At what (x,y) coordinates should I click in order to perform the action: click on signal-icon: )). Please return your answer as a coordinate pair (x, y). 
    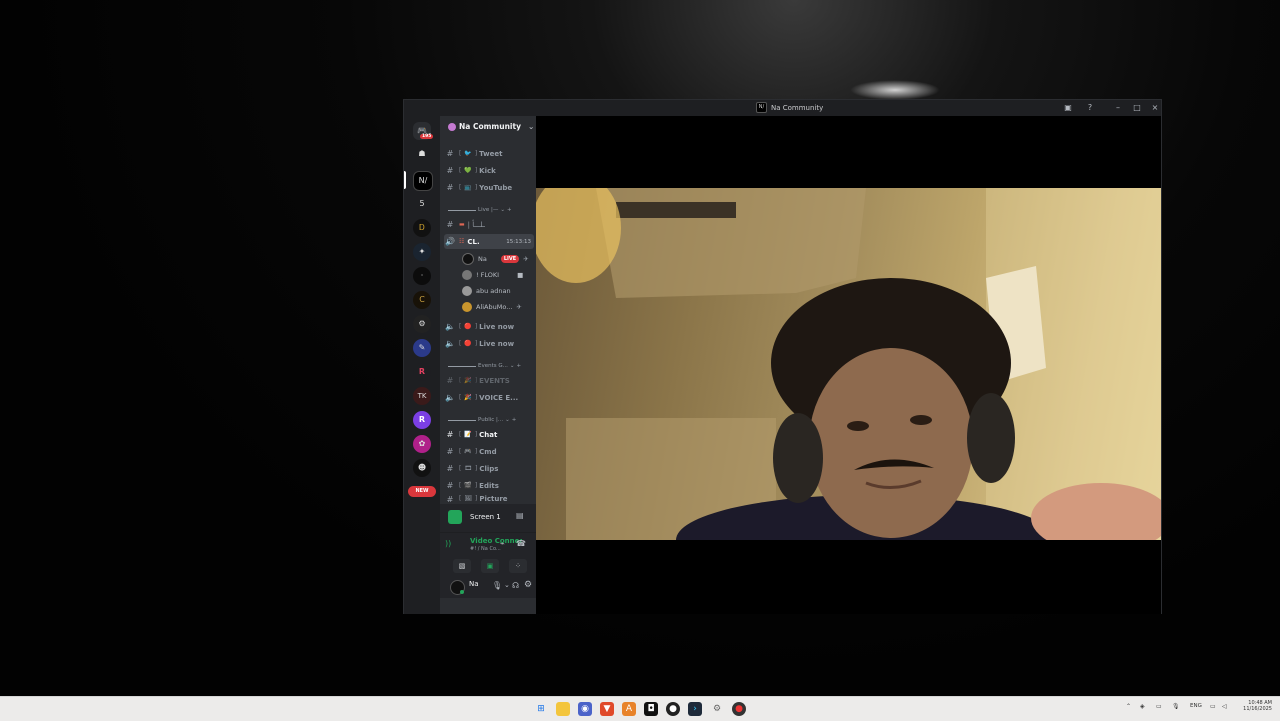
    Looking at the image, I should click on (448, 543).